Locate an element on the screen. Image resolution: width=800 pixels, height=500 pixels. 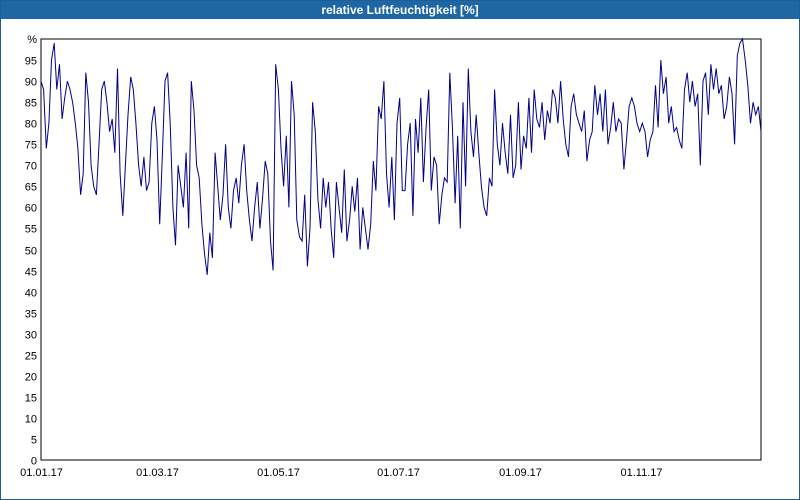
y-tick-label: 55 is located at coordinates (31, 230).